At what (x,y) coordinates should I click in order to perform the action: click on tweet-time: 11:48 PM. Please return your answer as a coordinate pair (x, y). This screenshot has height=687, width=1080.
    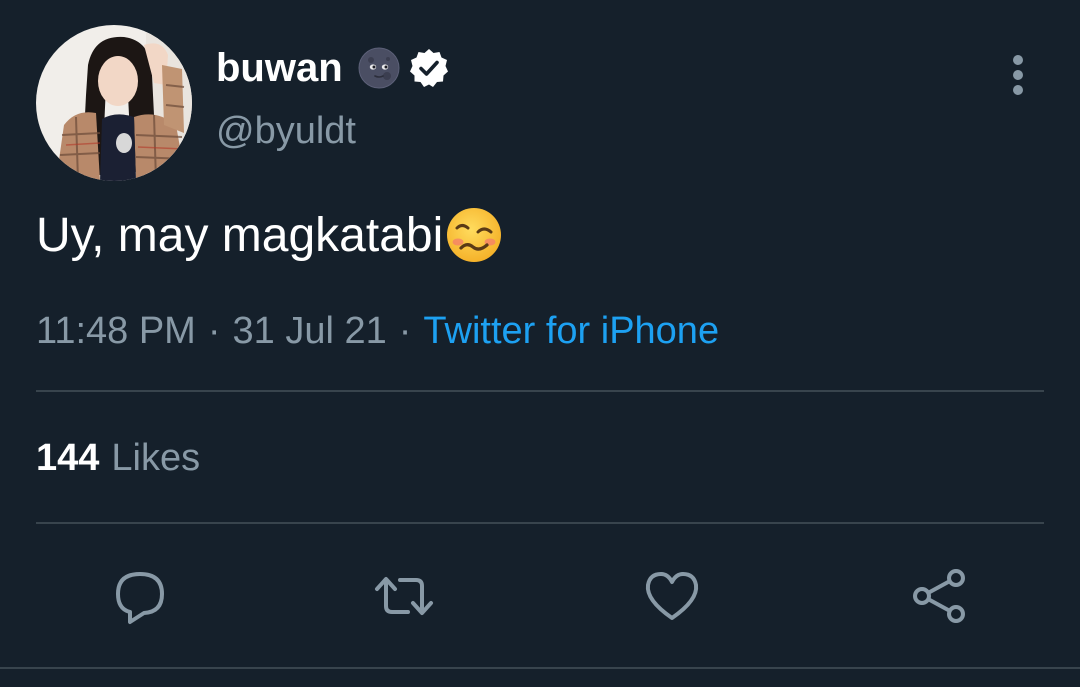
    Looking at the image, I should click on (116, 331).